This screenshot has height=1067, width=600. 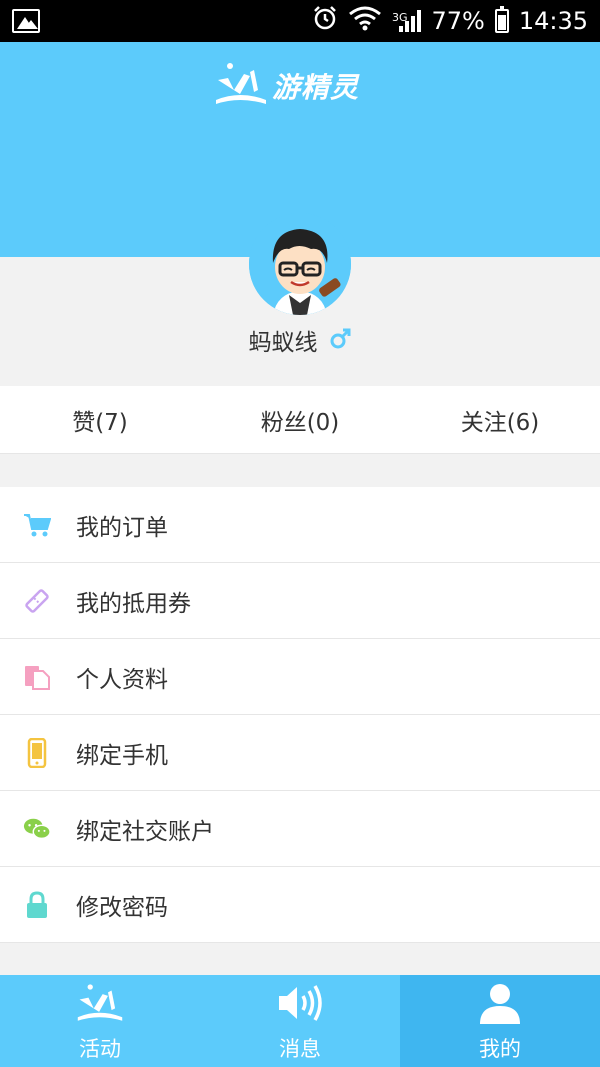 I want to click on avatar, so click(x=300, y=264).